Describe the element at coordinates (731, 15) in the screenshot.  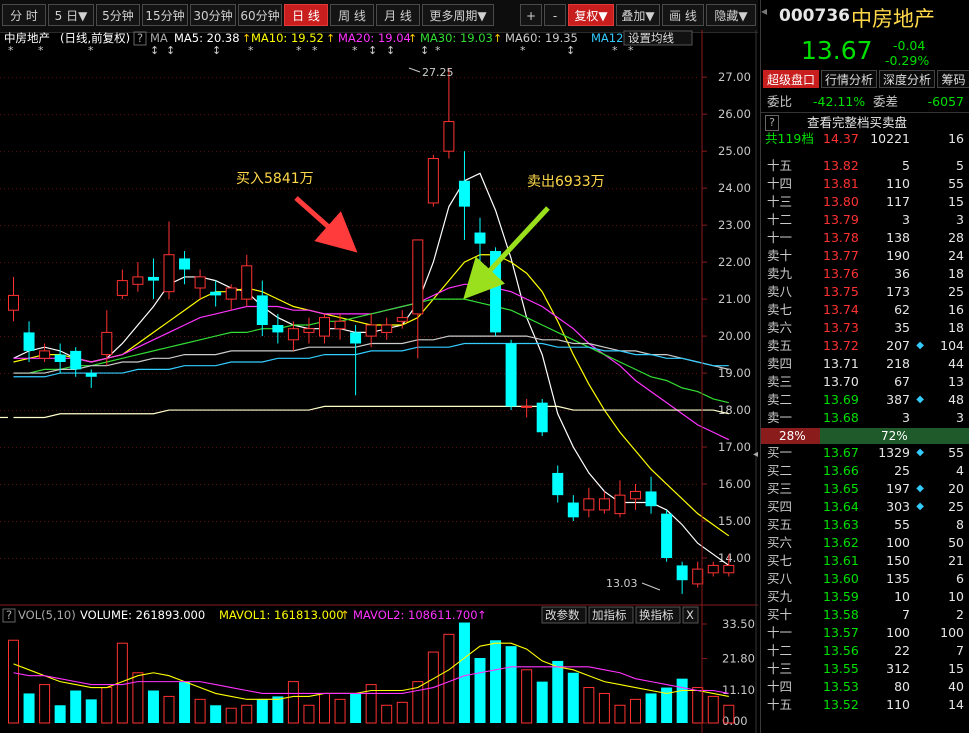
I see `hide-dropdown: 隐藏▼` at that location.